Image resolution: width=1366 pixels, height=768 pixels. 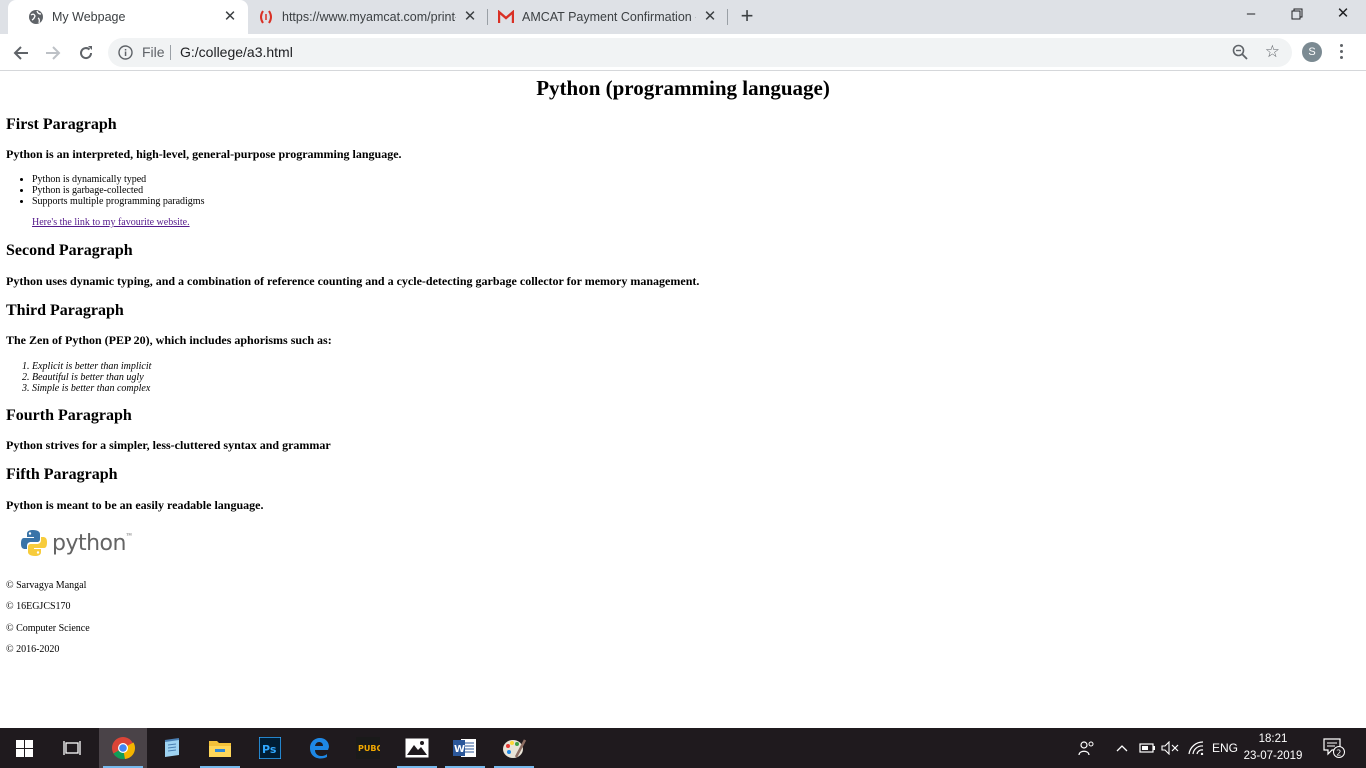 What do you see at coordinates (172, 748) in the screenshot?
I see `notepad-icon` at bounding box center [172, 748].